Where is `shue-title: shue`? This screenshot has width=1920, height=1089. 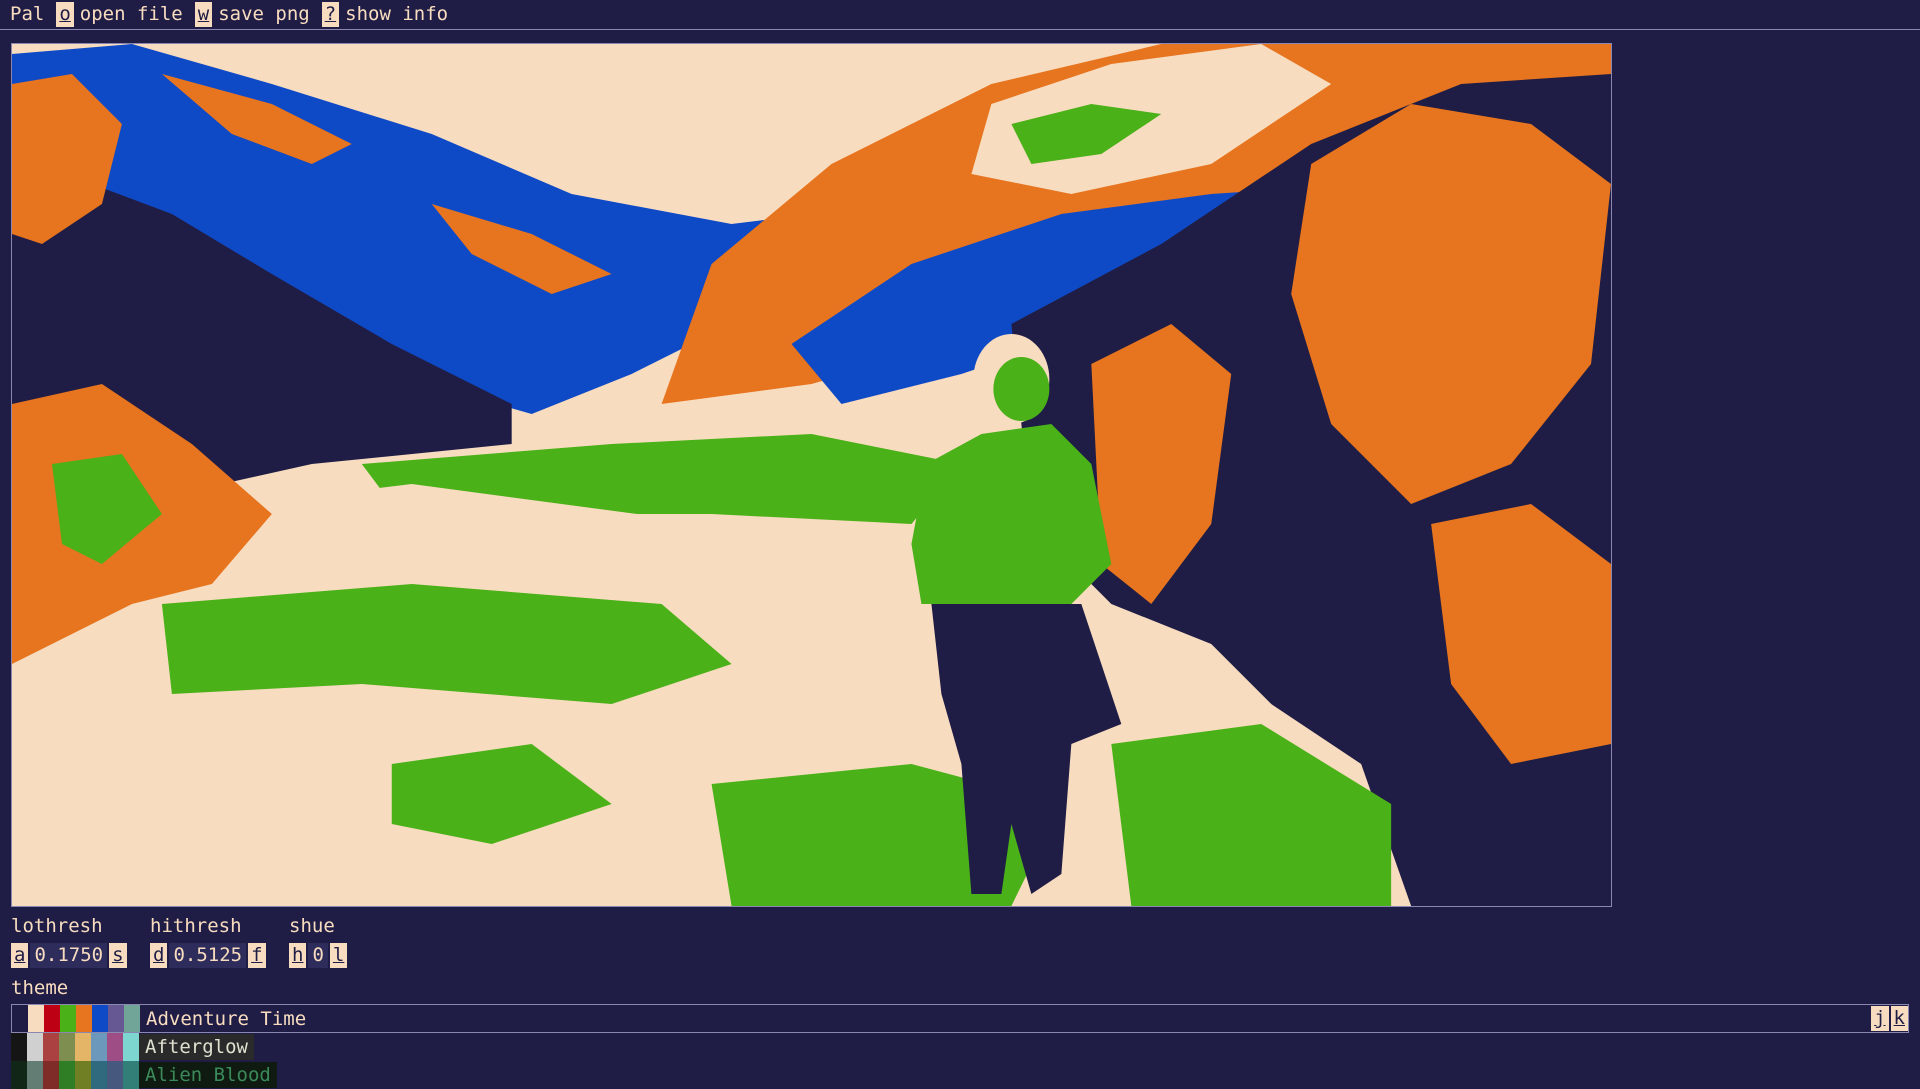
shue-title: shue is located at coordinates (312, 926).